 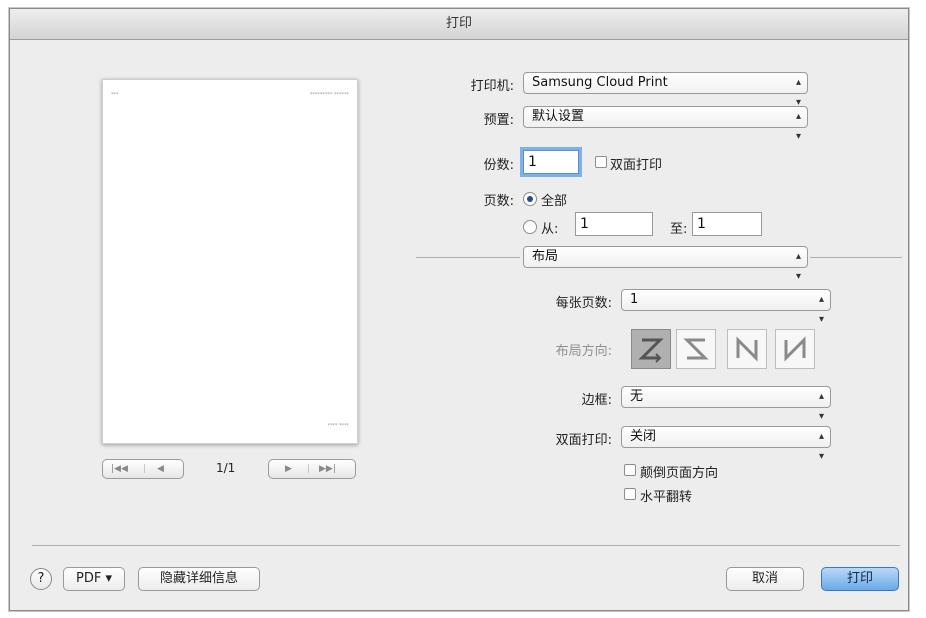 What do you see at coordinates (679, 229) in the screenshot?
I see `pages-to-label: 至:` at bounding box center [679, 229].